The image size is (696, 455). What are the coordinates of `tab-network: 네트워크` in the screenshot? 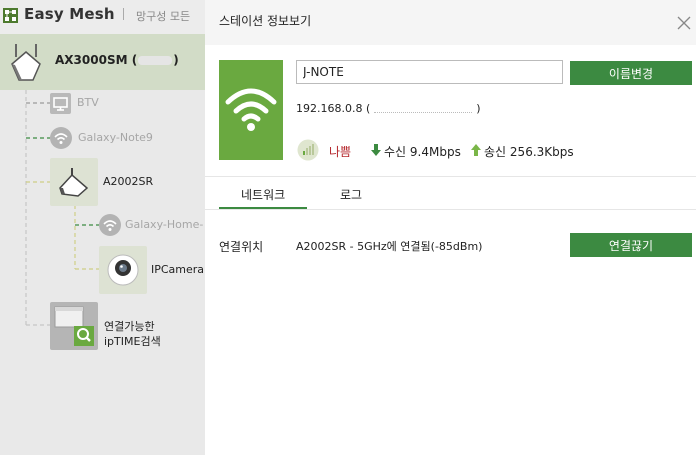 It's located at (263, 194).